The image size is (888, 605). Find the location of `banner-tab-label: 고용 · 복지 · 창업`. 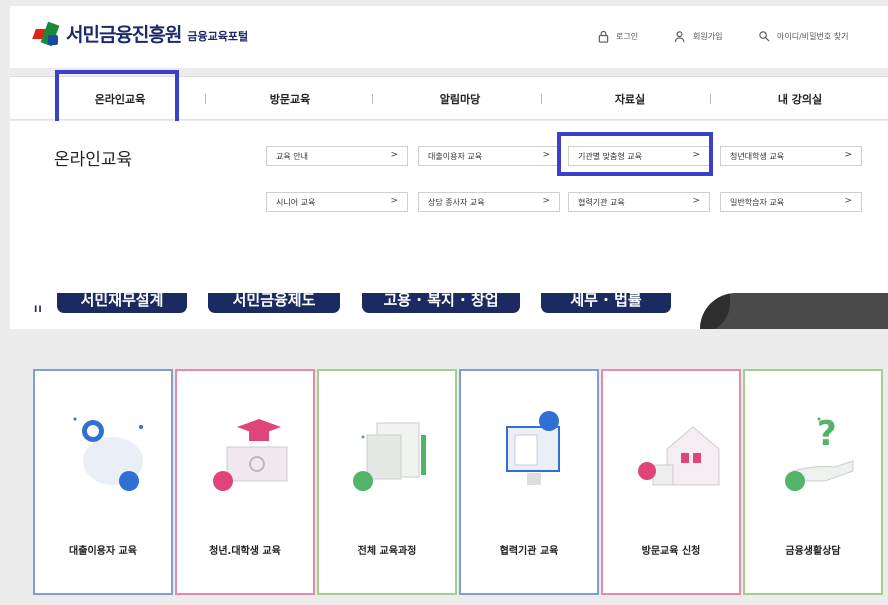

banner-tab-label: 고용 · 복지 · 창업 is located at coordinates (441, 301).